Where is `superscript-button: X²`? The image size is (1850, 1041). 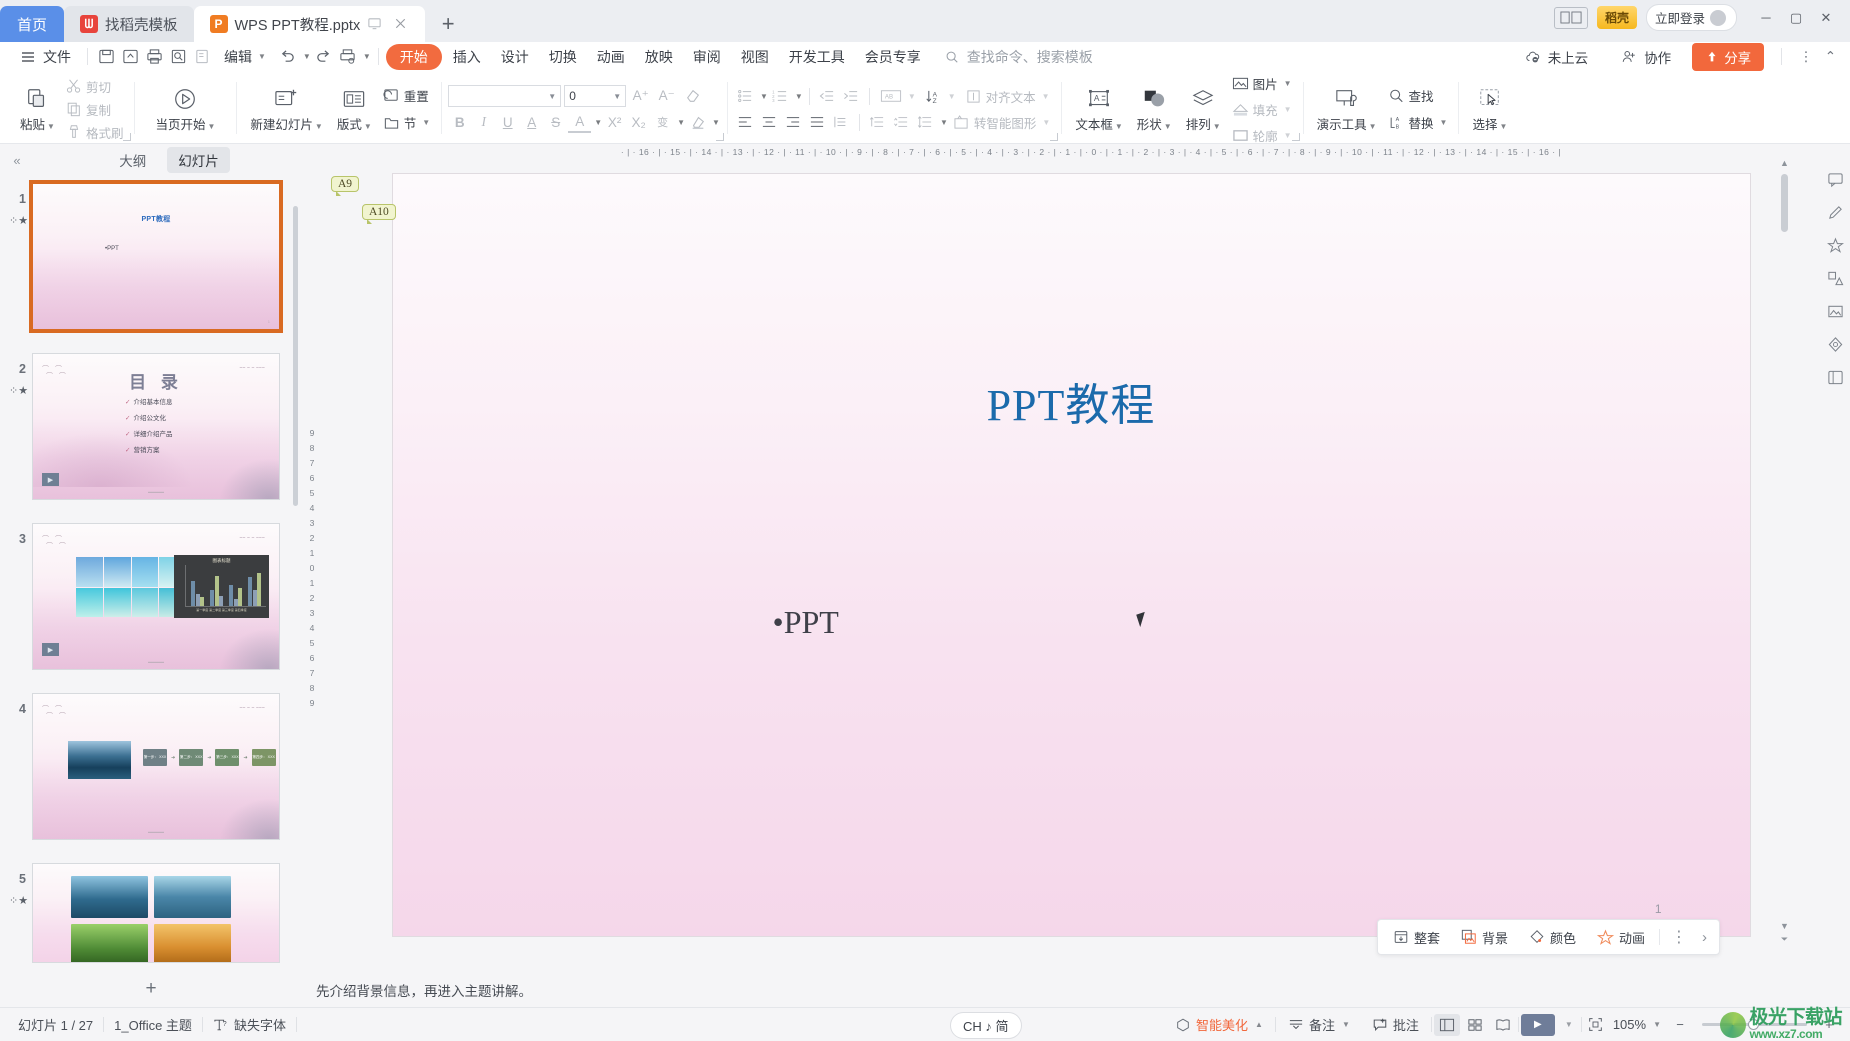
superscript-button: X² is located at coordinates (614, 122).